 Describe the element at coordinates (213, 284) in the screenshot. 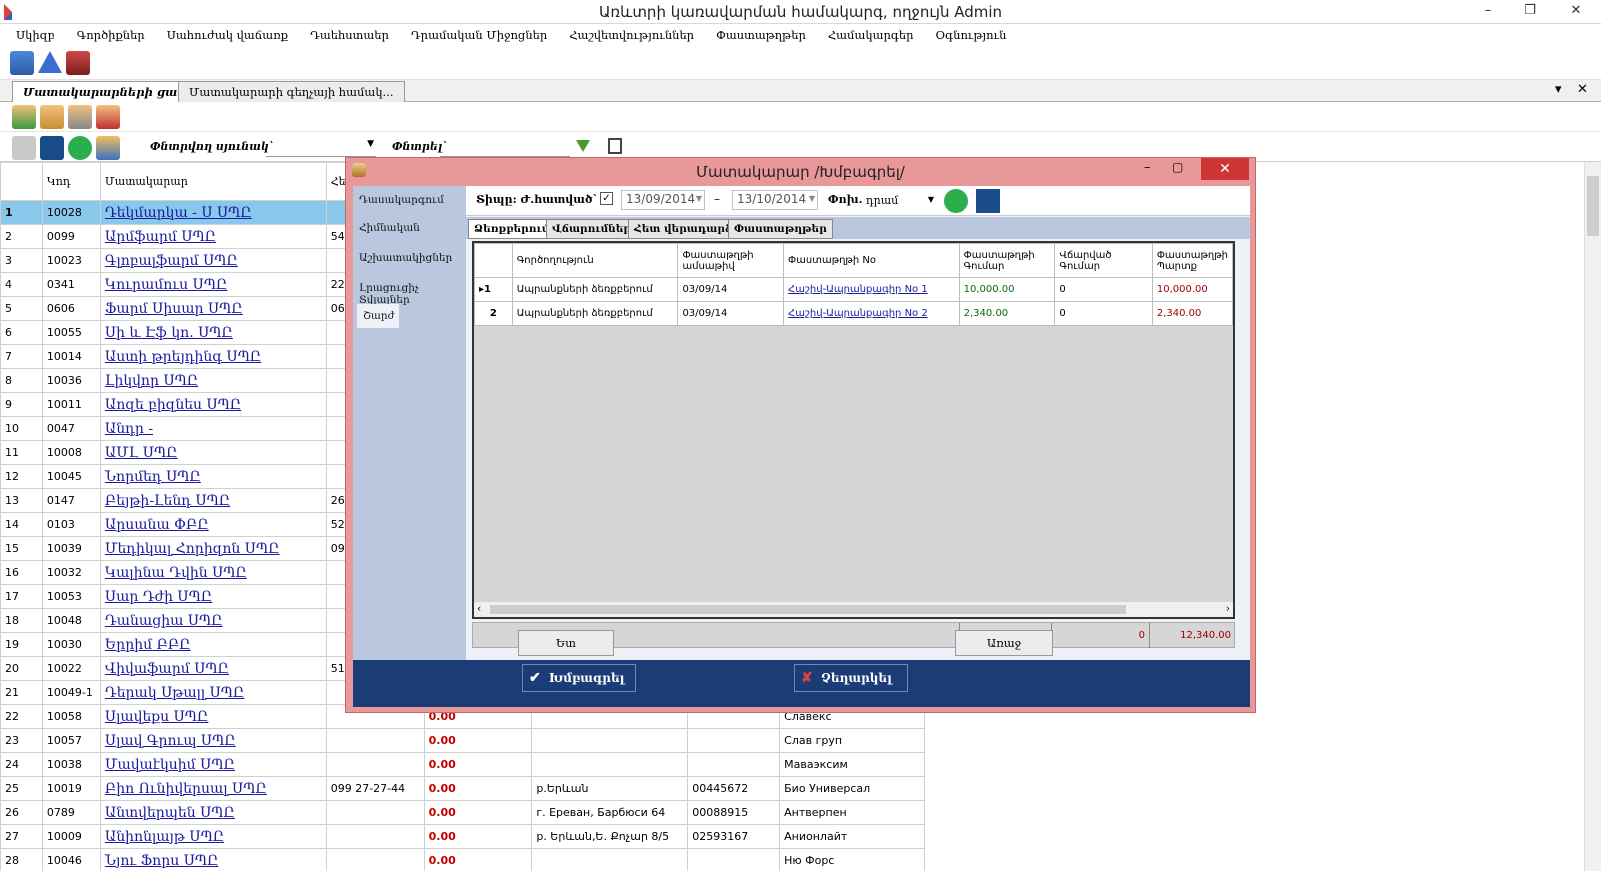

I see `supplier-name-link: Կուրամուս ՍՊԸ` at that location.